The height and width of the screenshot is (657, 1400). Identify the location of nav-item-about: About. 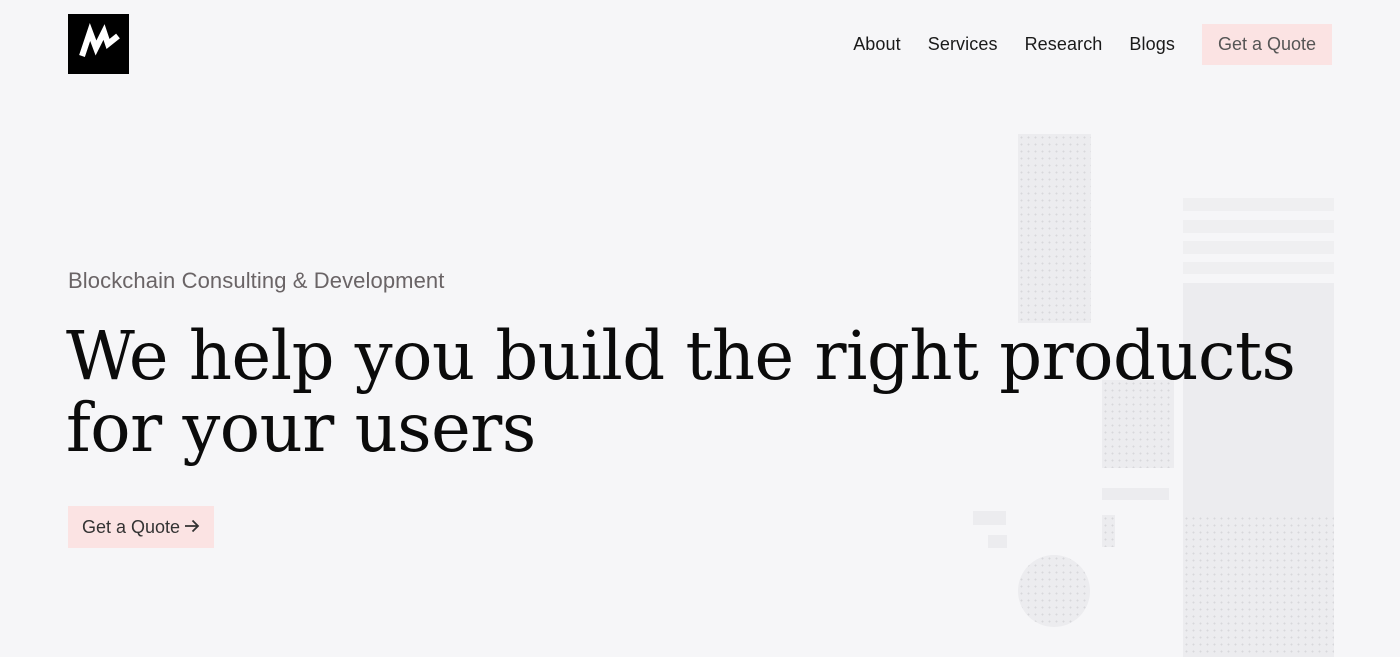
(877, 44).